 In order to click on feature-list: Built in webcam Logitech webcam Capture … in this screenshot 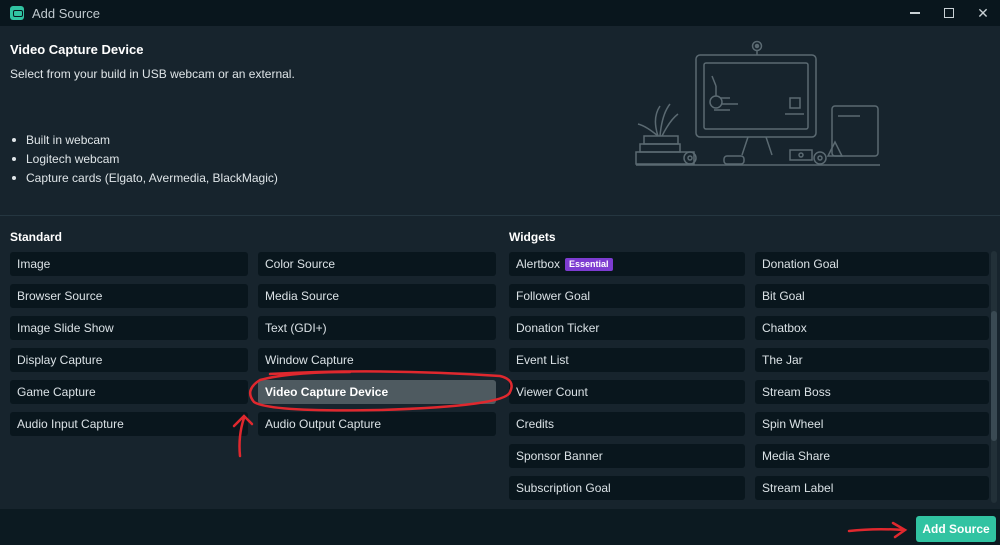, I will do `click(144, 160)`.